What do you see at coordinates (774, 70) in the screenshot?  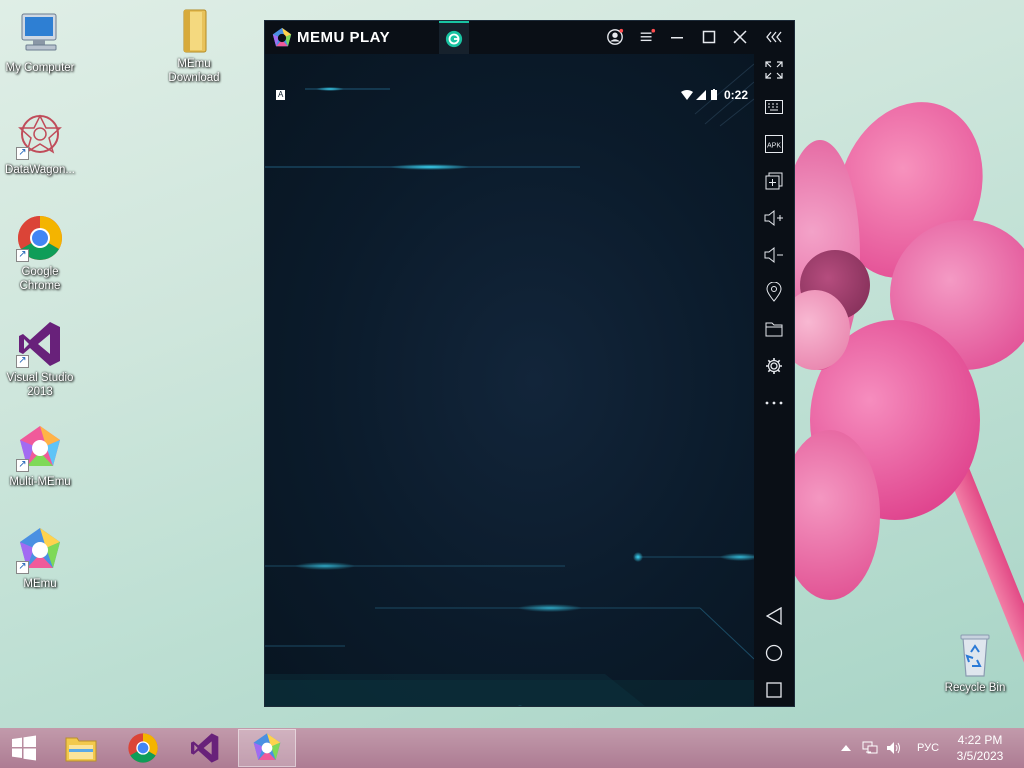 I see `fullscreen-icon` at bounding box center [774, 70].